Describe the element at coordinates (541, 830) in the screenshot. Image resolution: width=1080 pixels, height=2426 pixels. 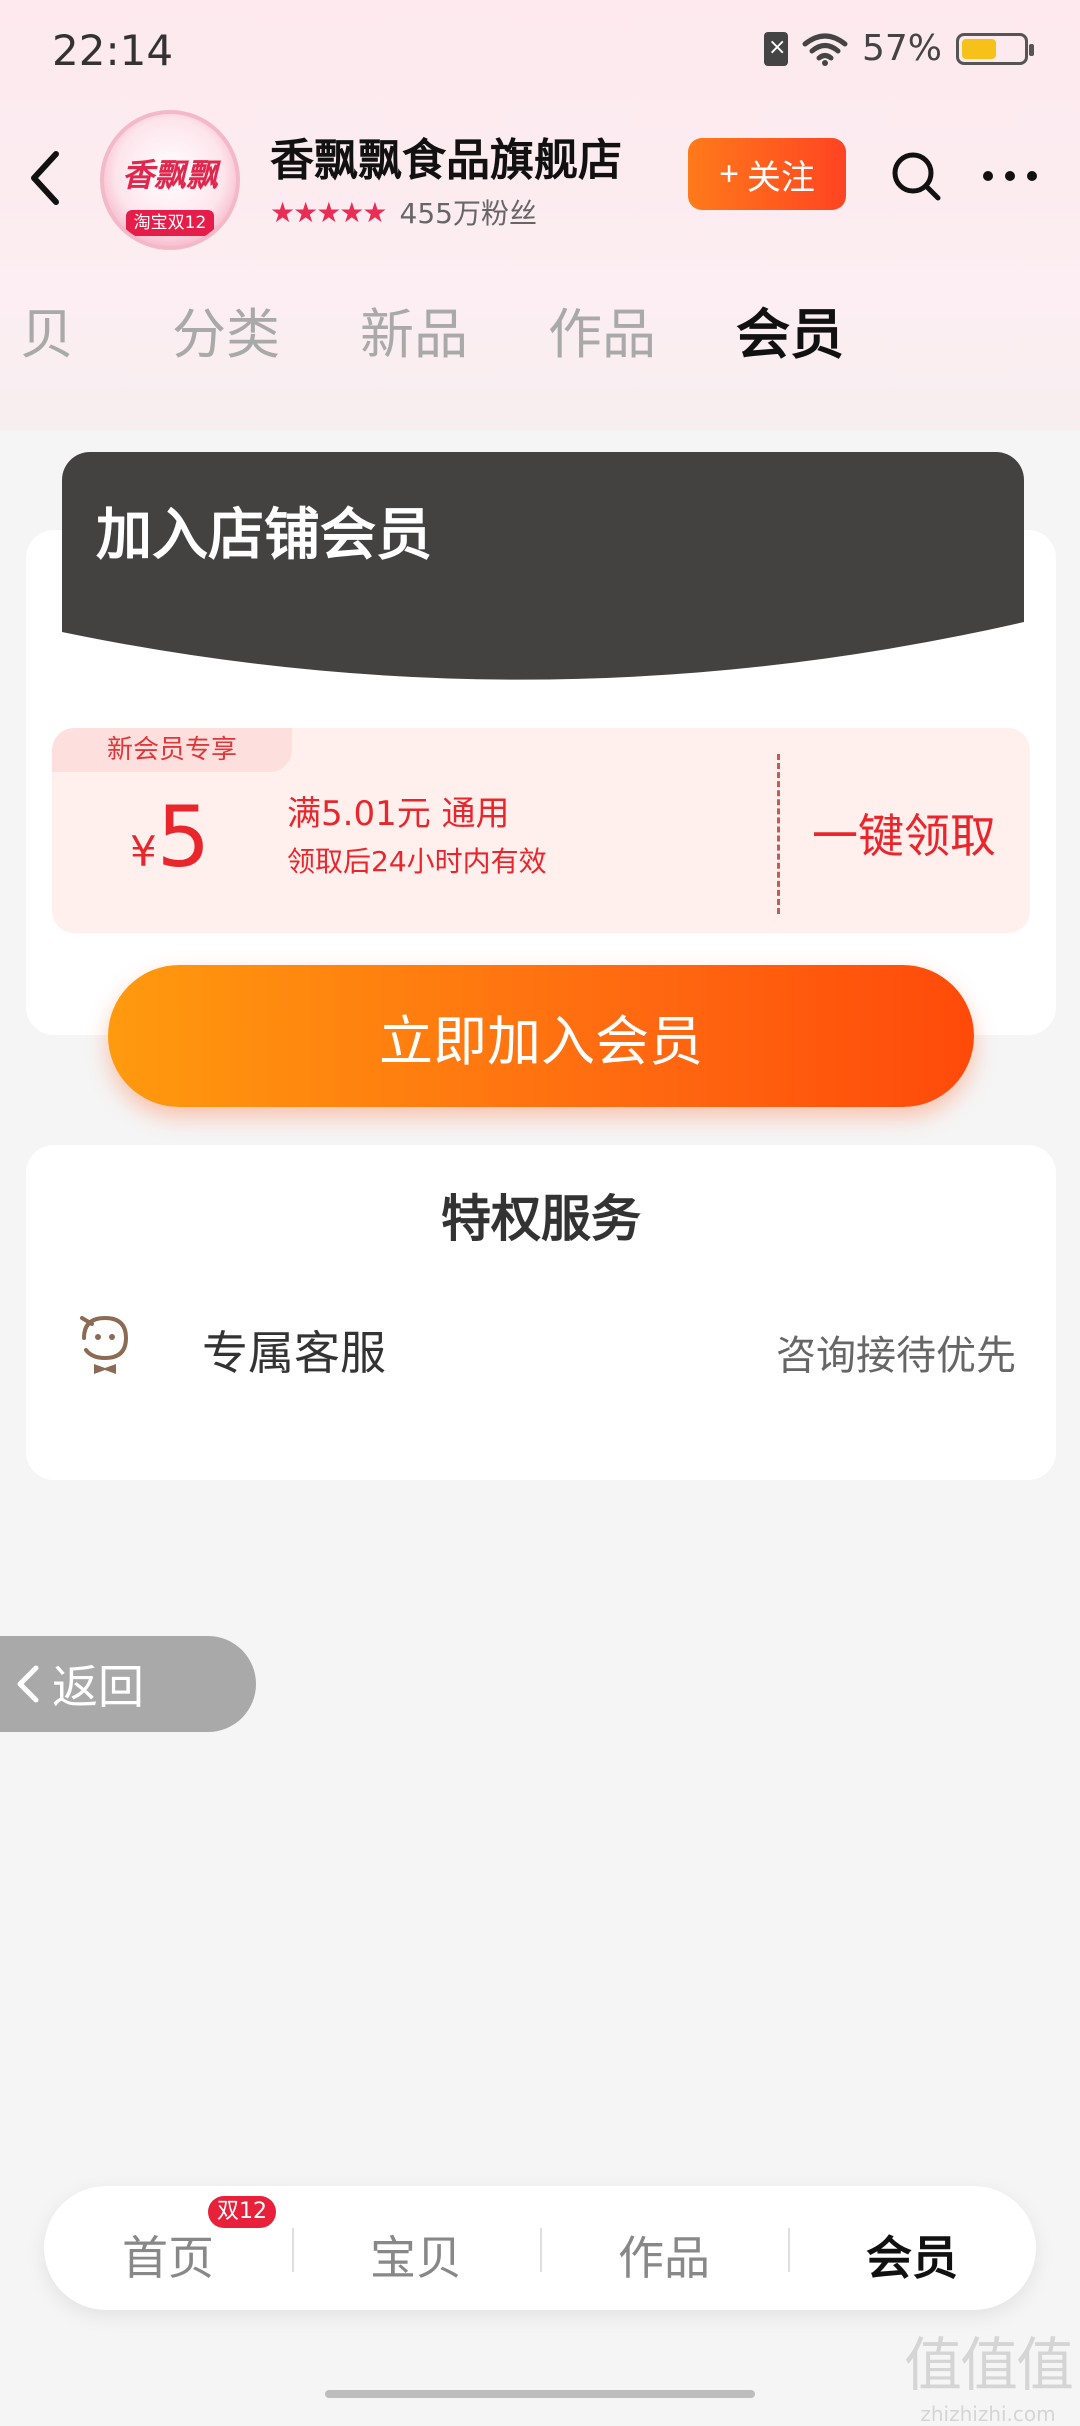
I see `new-member-coupon: 新会员专享 ¥5 满5.01元 通用 领取后24小时内有效 一键领取` at that location.